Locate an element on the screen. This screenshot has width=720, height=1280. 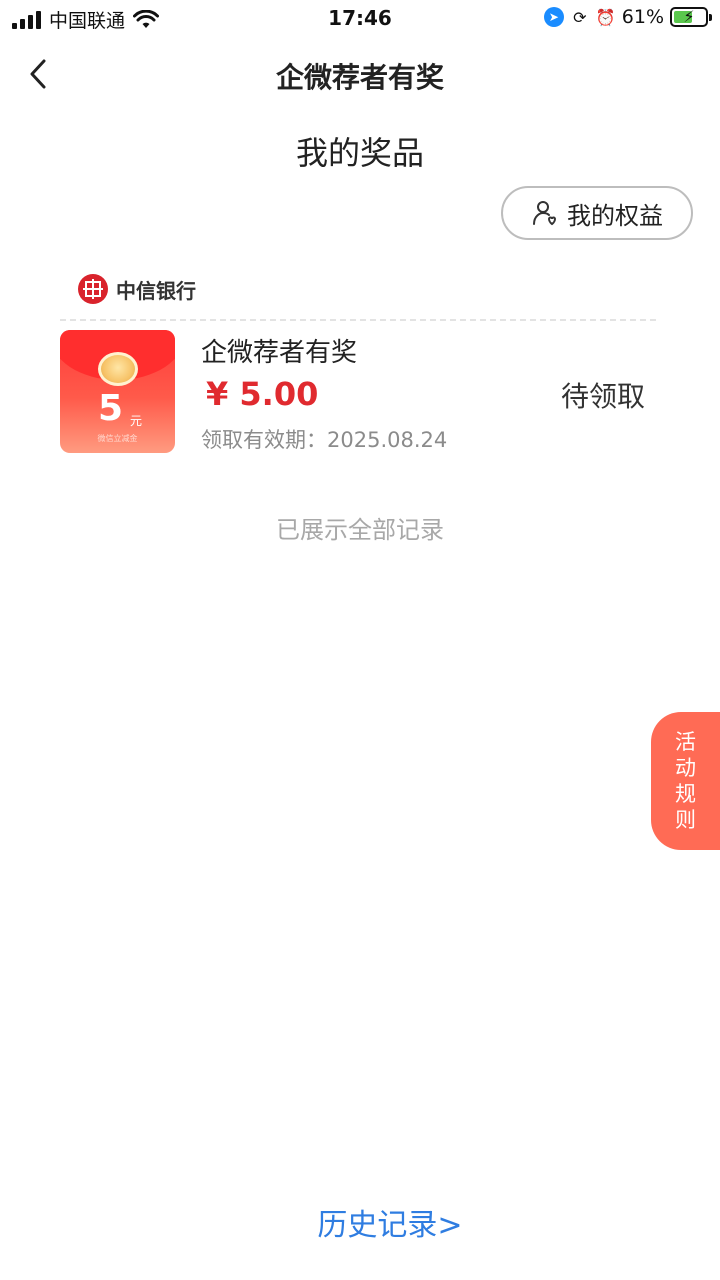
envelope-amount: 5 is located at coordinates (111, 408).